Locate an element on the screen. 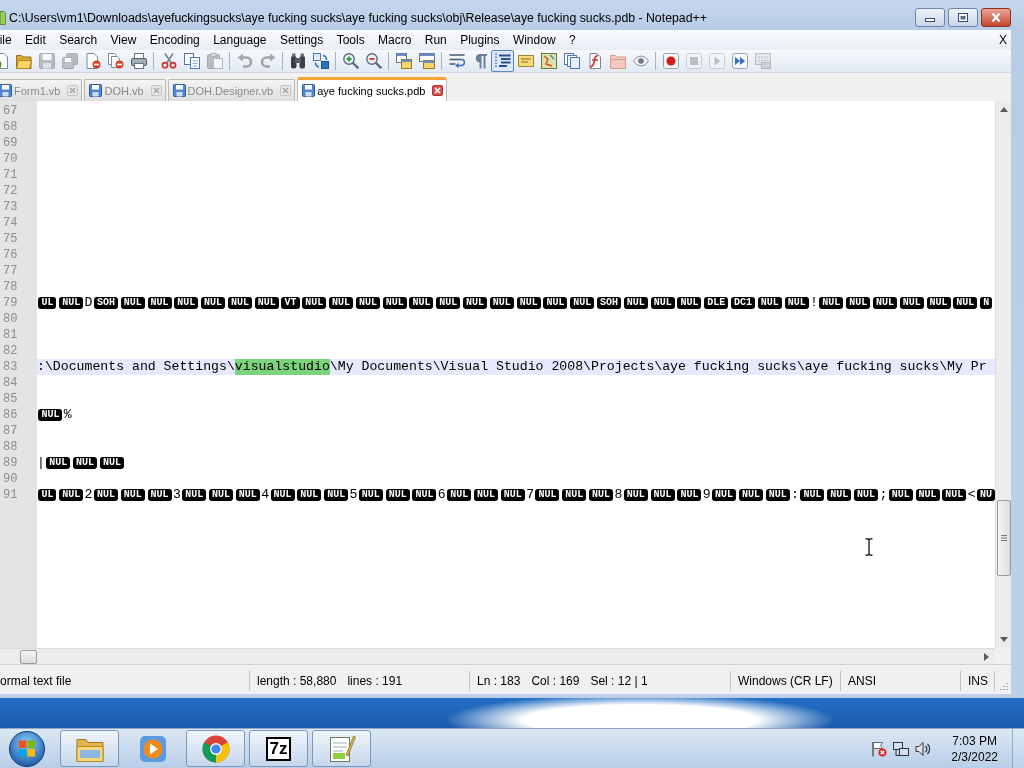 This screenshot has height=768, width=1024. down-arrow-icon is located at coordinates (1003, 639).